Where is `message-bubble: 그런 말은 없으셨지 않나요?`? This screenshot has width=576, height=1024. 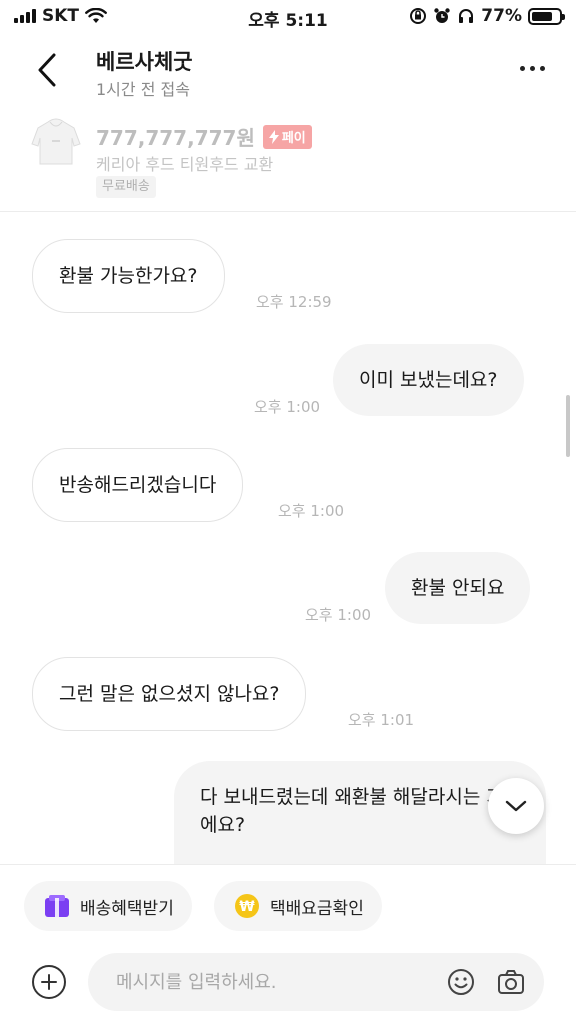
message-bubble: 그런 말은 없으셨지 않나요? is located at coordinates (169, 694).